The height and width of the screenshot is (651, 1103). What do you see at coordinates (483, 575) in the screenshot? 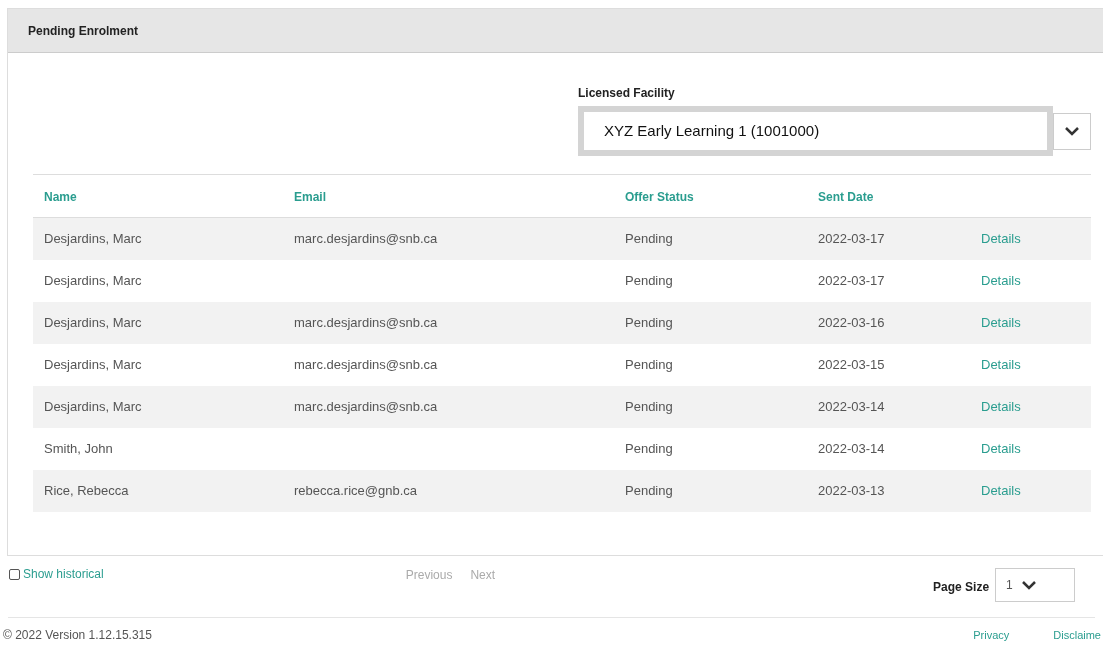
I see `next-link: Next` at bounding box center [483, 575].